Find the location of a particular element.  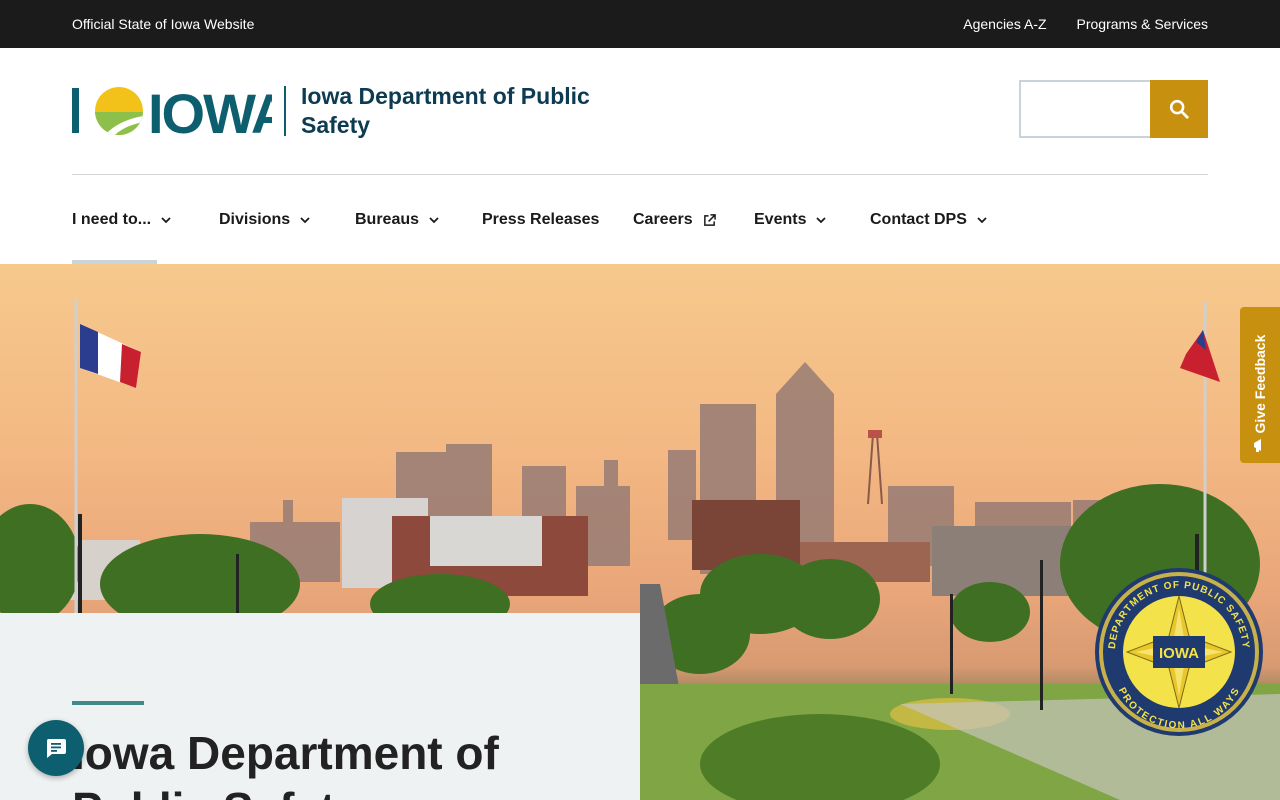

search-input is located at coordinates (1085, 109).